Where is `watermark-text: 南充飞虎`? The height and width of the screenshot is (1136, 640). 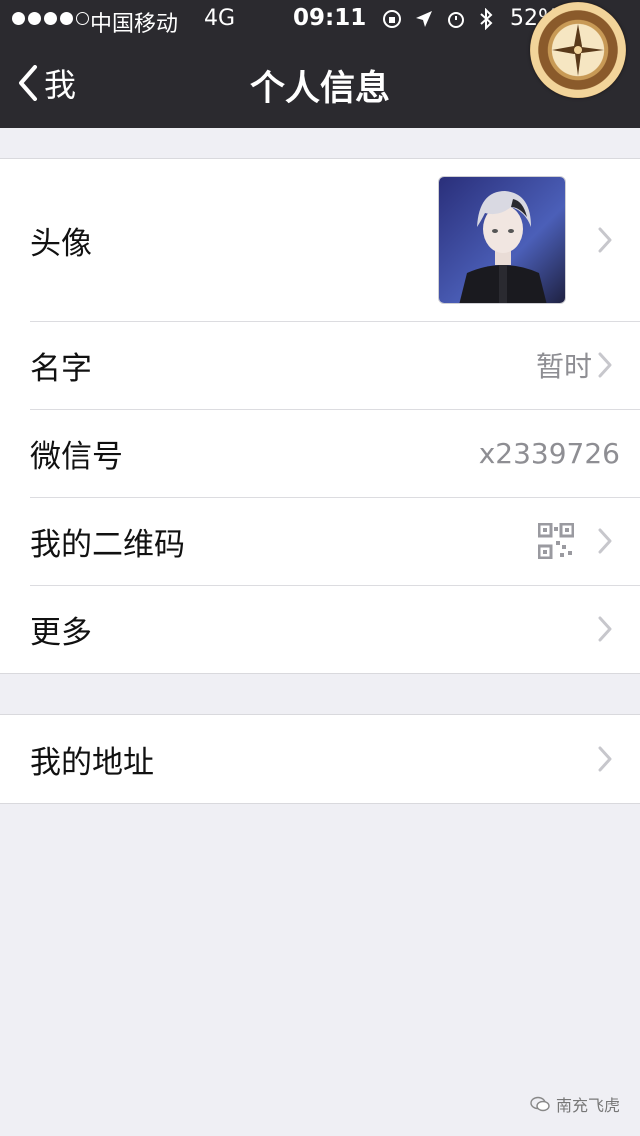 watermark-text: 南充飞虎 is located at coordinates (587, 1105).